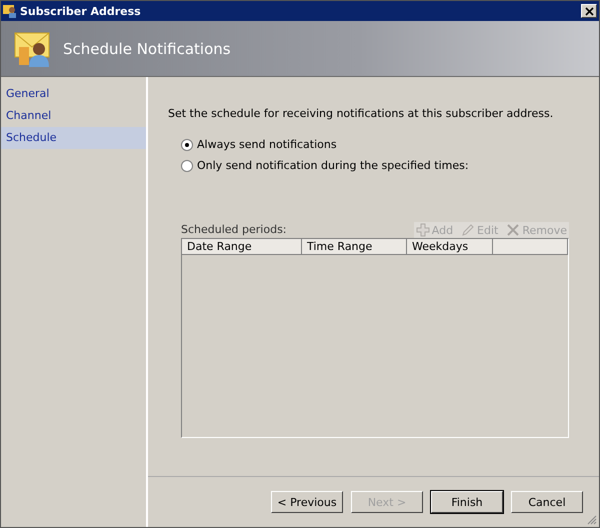 The width and height of the screenshot is (600, 528). Describe the element at coordinates (513, 230) in the screenshot. I see `x-icon` at that location.